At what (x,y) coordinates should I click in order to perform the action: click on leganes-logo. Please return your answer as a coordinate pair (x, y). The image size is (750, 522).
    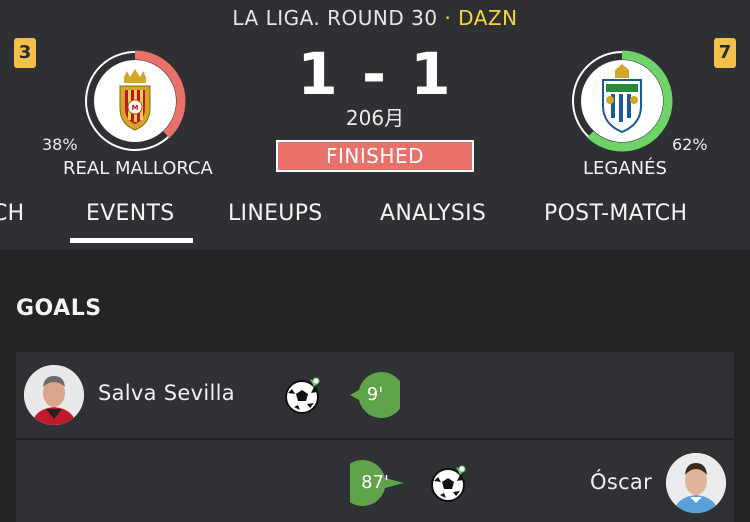
    Looking at the image, I should click on (622, 101).